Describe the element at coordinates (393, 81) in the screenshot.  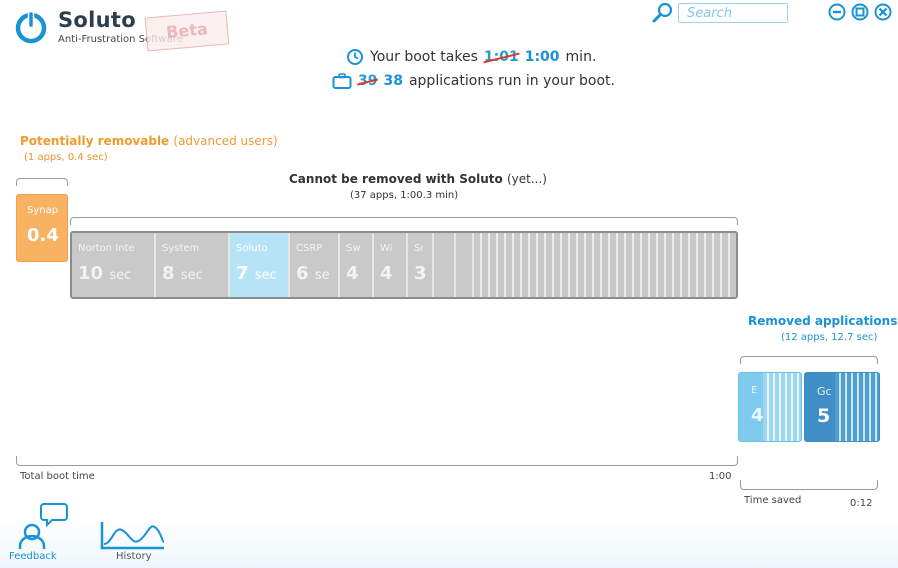
I see `new-app-count: 38` at that location.